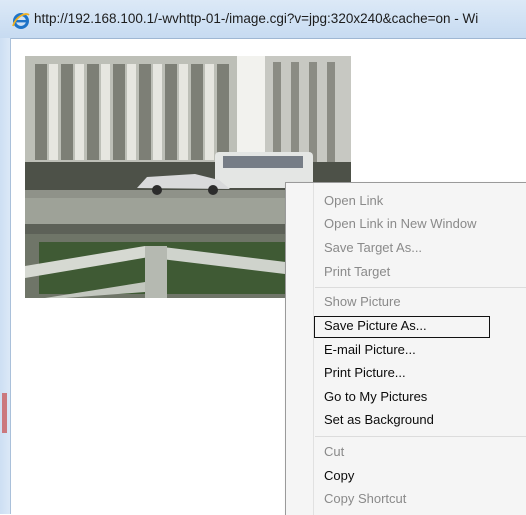 This screenshot has width=526, height=515. What do you see at coordinates (357, 272) in the screenshot?
I see `menu-item-print-target: Print Target` at bounding box center [357, 272].